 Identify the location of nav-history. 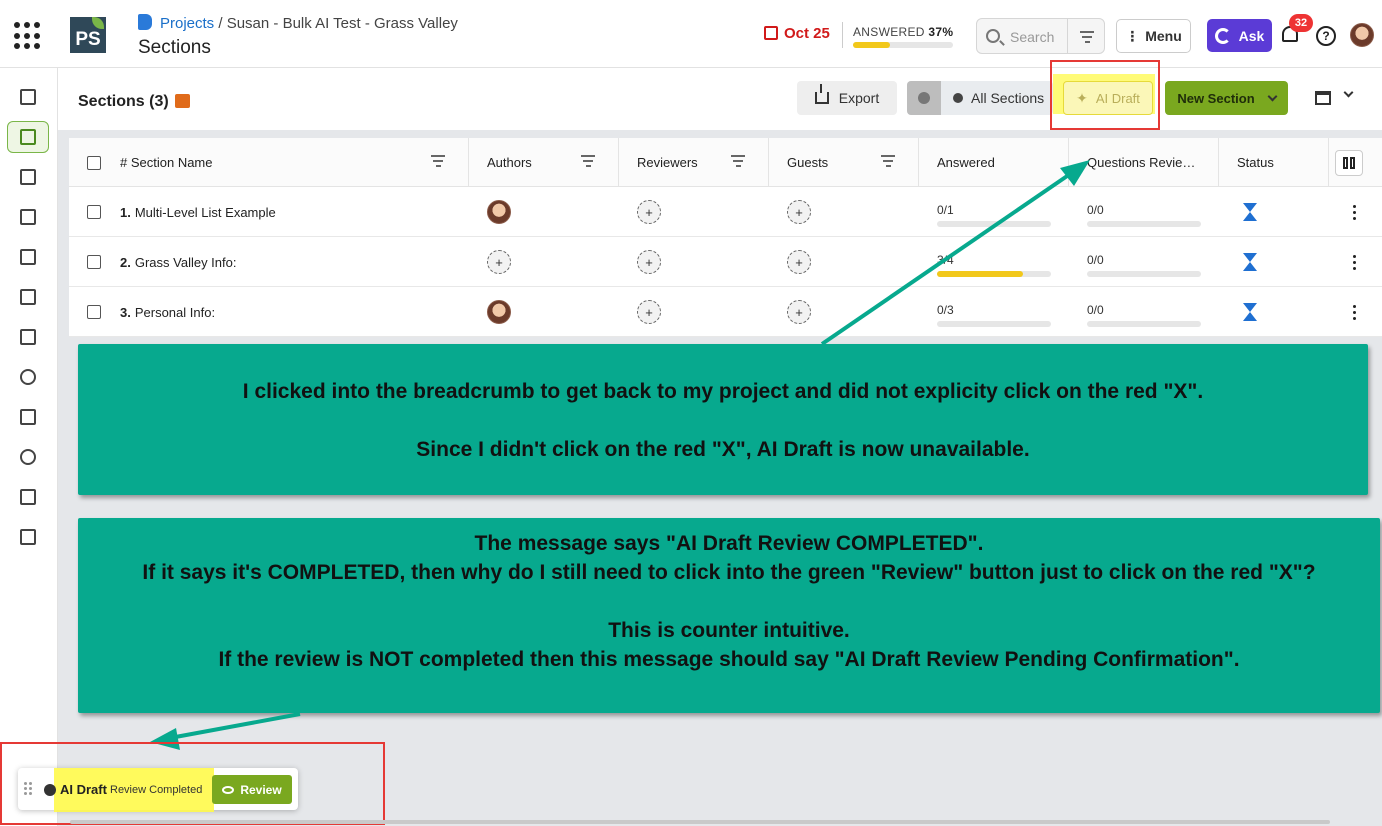
(28, 457).